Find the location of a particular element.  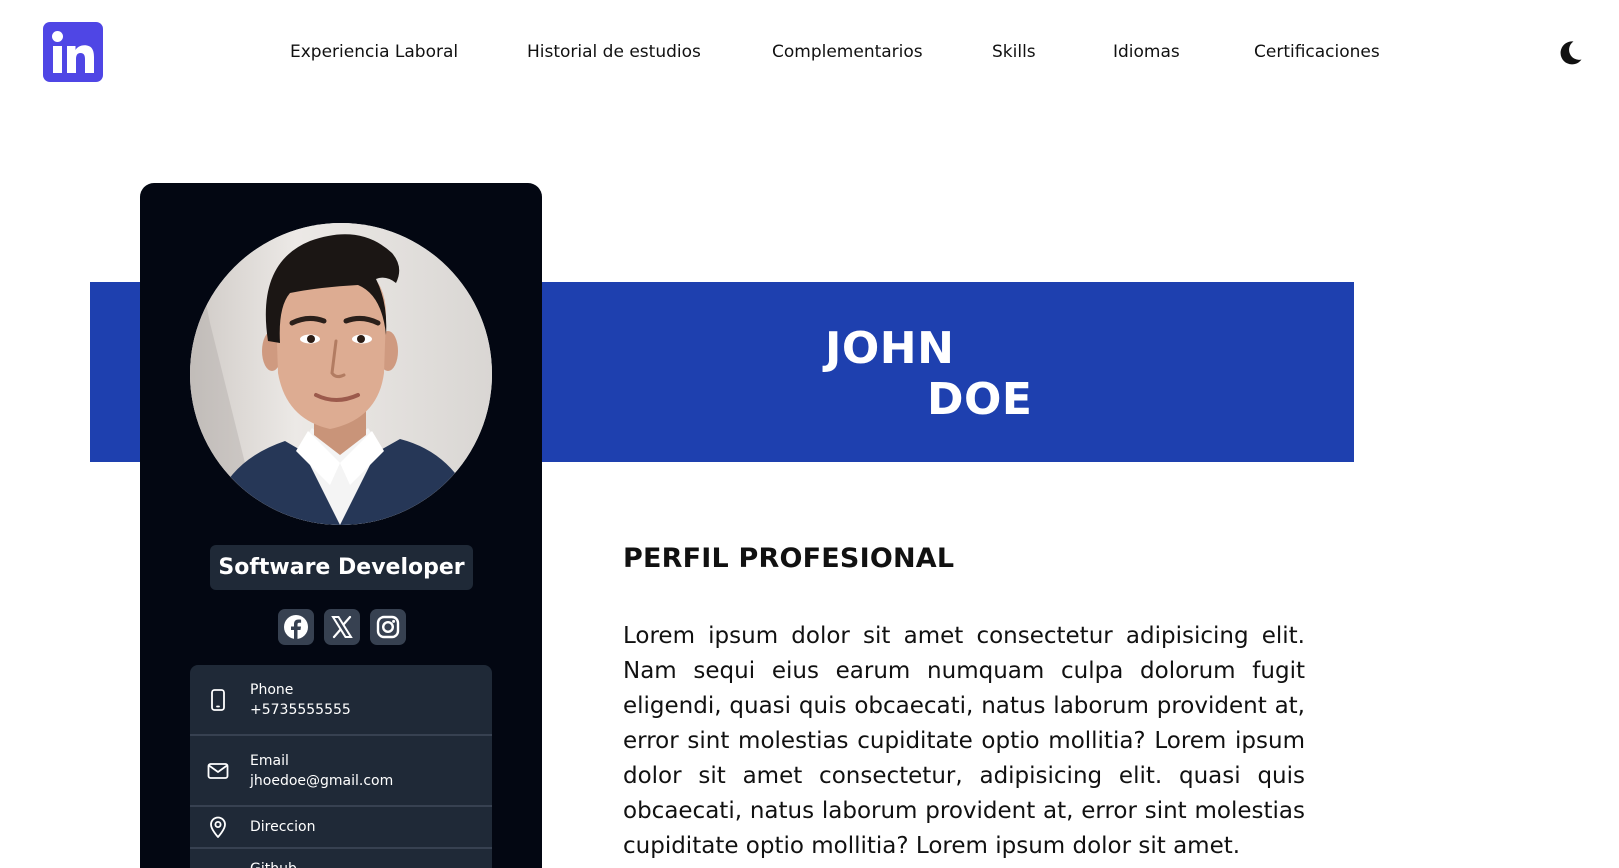

nav-complementarios: Complementarios is located at coordinates (847, 52).